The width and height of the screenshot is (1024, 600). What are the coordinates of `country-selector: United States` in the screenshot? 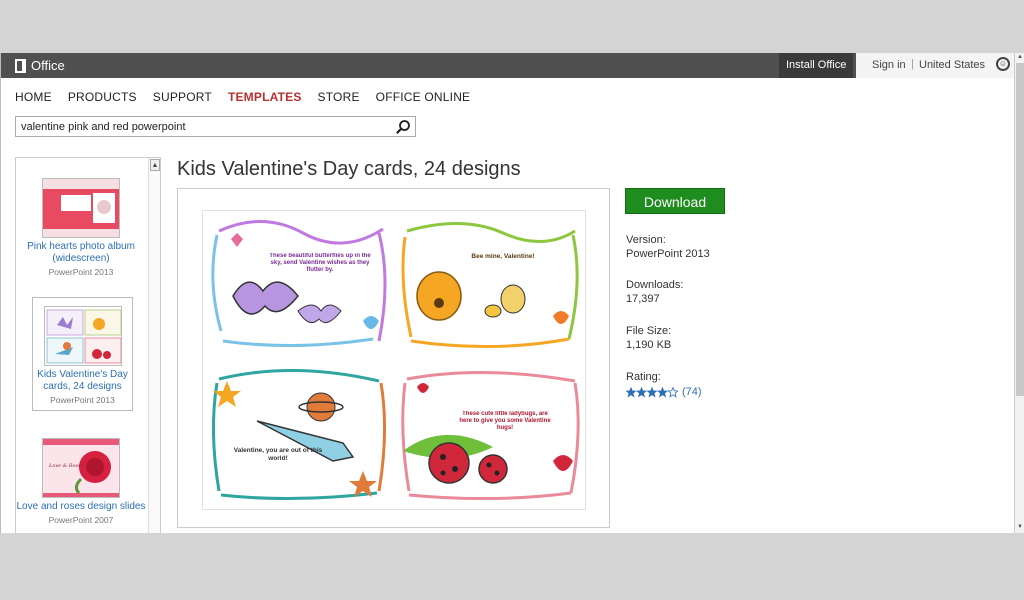 It's located at (952, 65).